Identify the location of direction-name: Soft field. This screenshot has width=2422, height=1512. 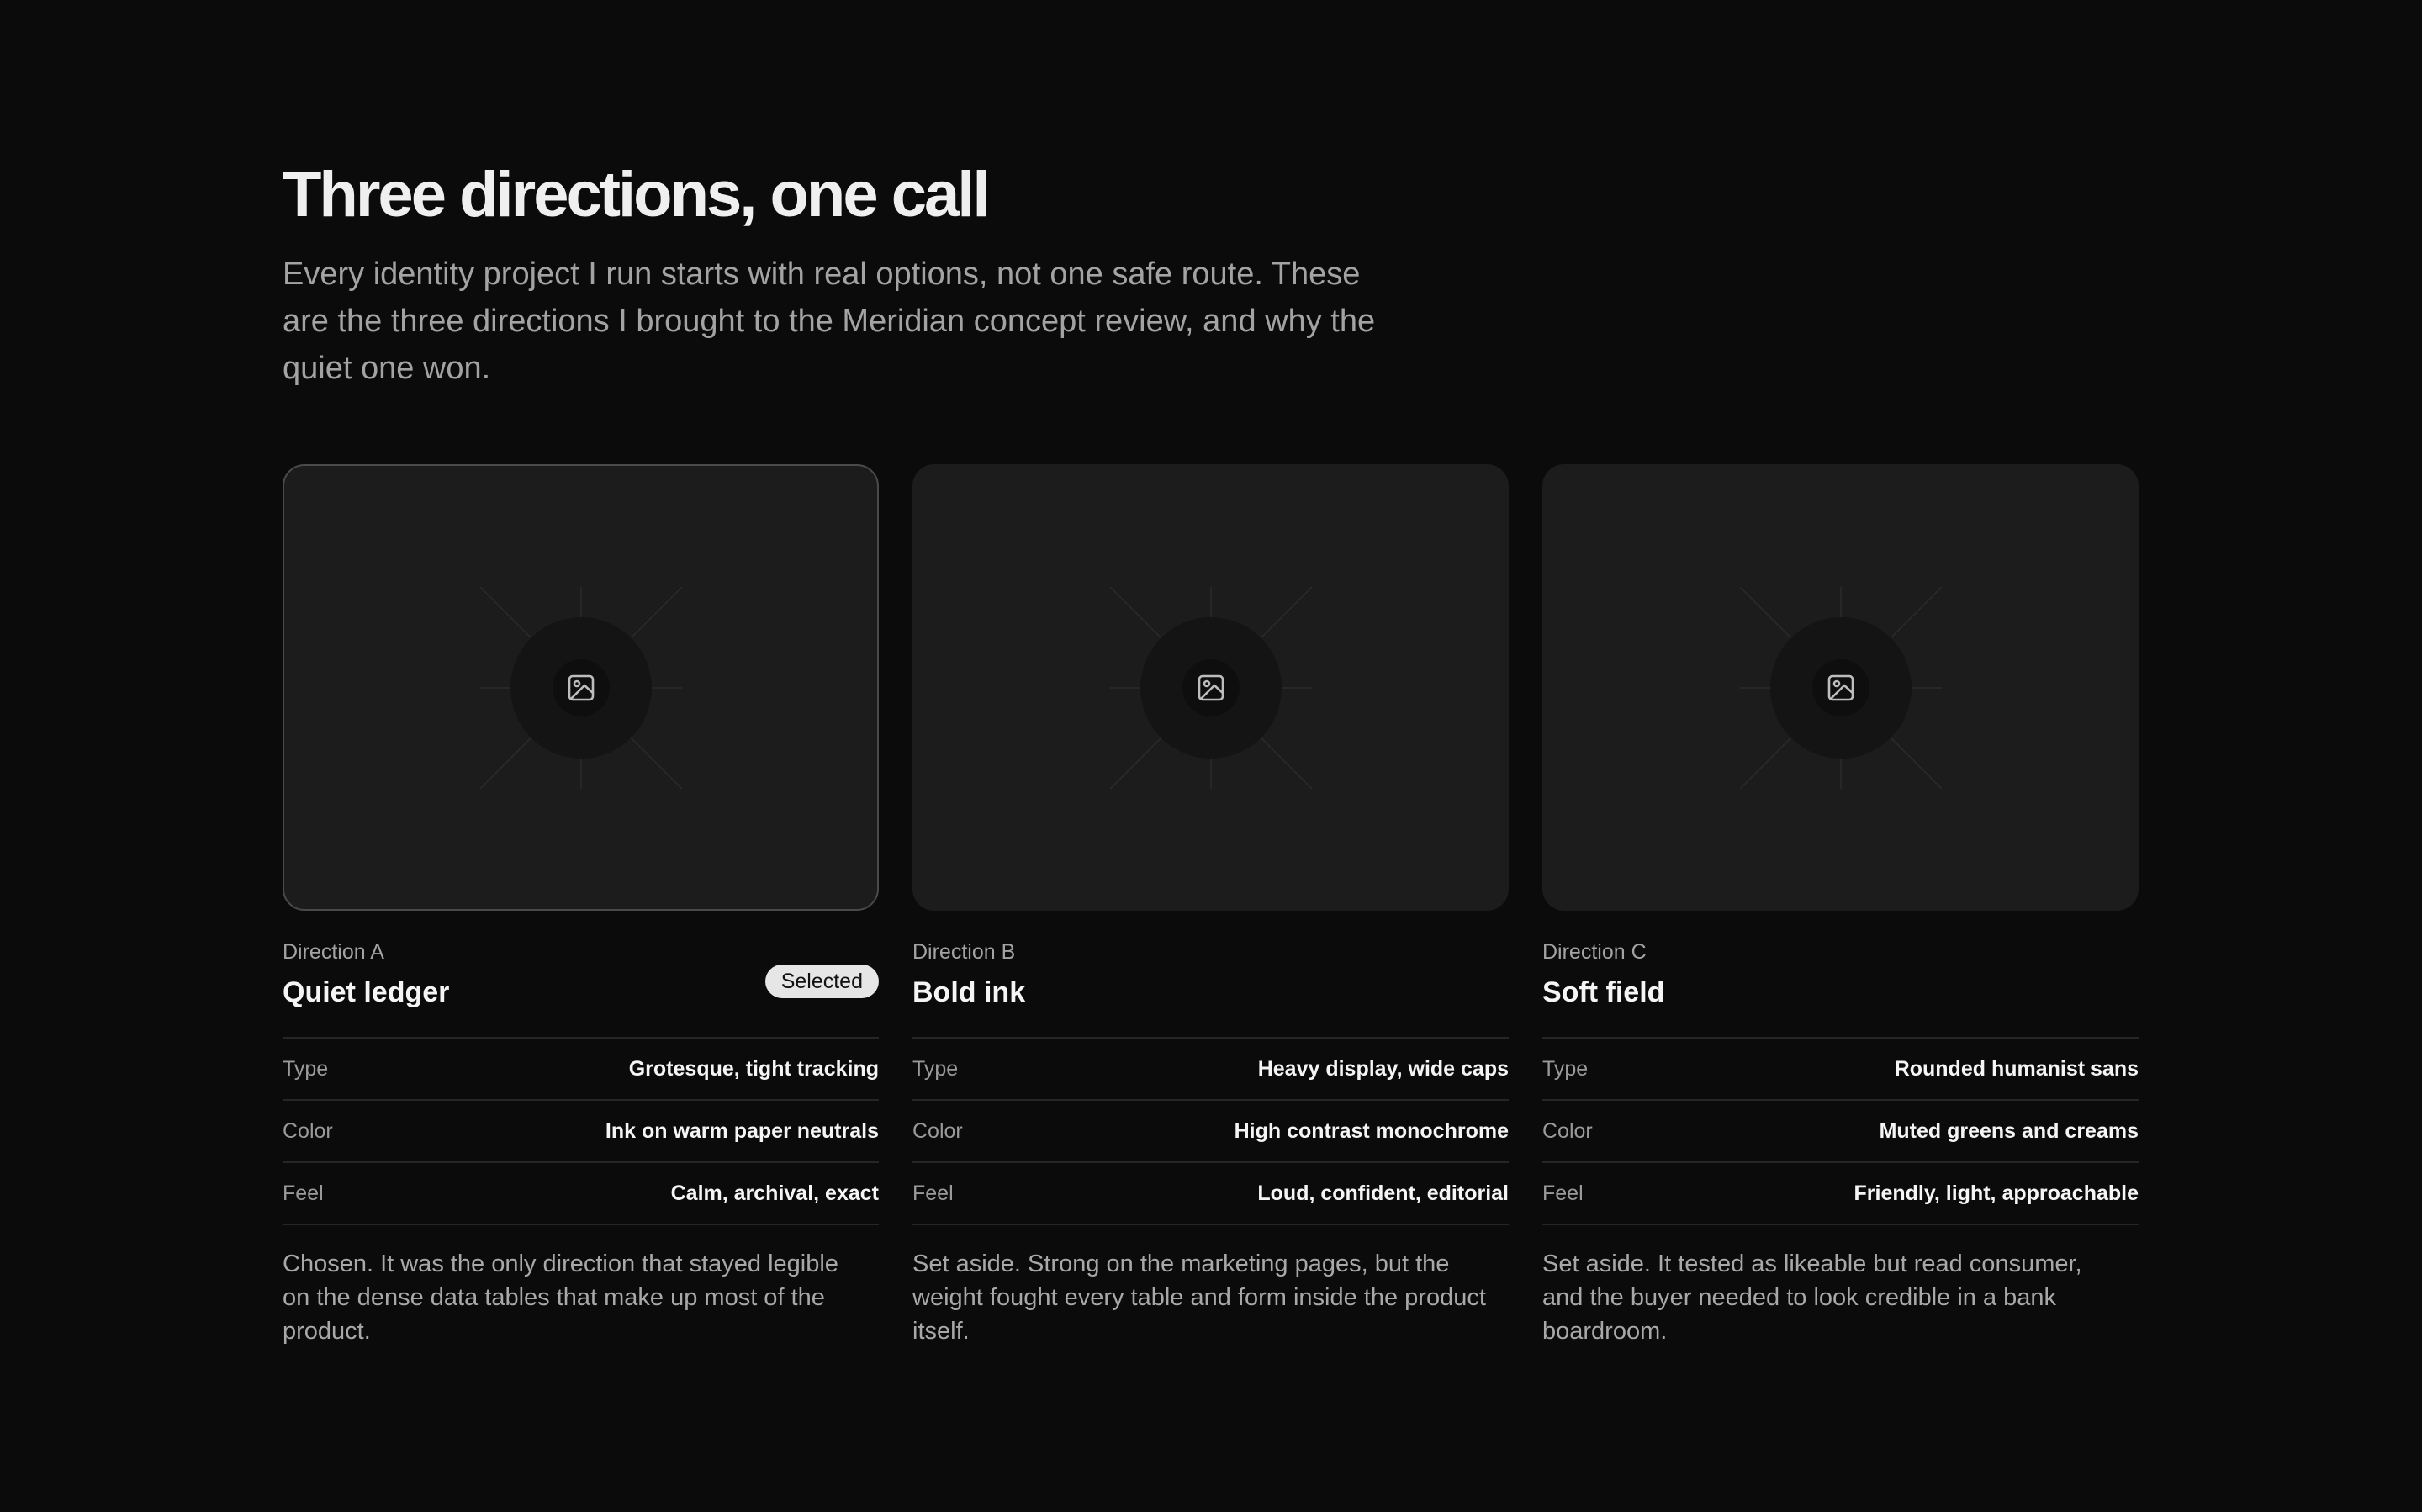
(1603, 992).